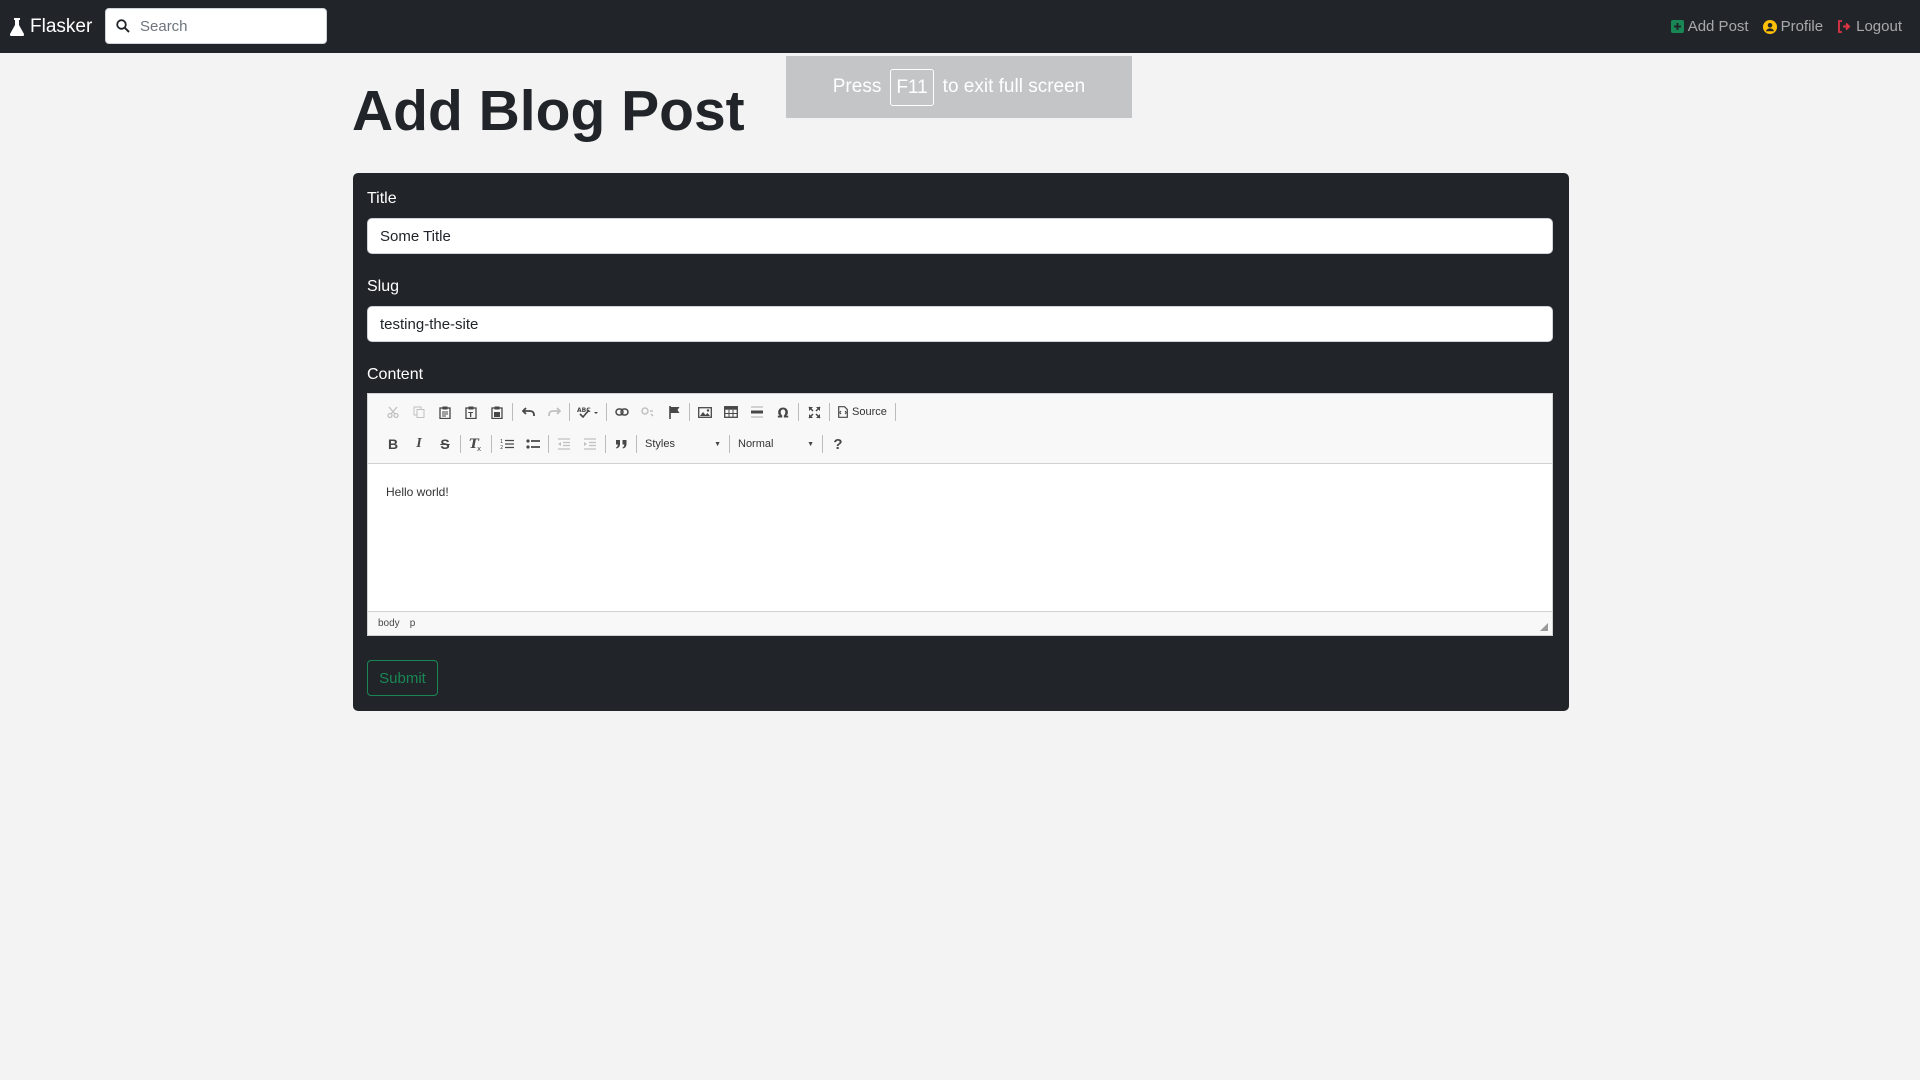 Image resolution: width=1920 pixels, height=1080 pixels. I want to click on scissors-icon, so click(393, 412).